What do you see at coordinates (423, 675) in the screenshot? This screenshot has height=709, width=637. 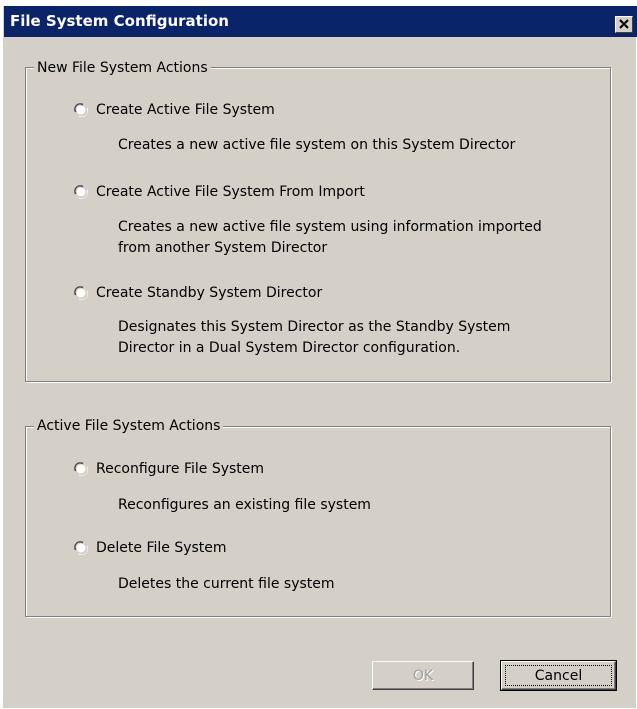 I see `ok-button: OK` at bounding box center [423, 675].